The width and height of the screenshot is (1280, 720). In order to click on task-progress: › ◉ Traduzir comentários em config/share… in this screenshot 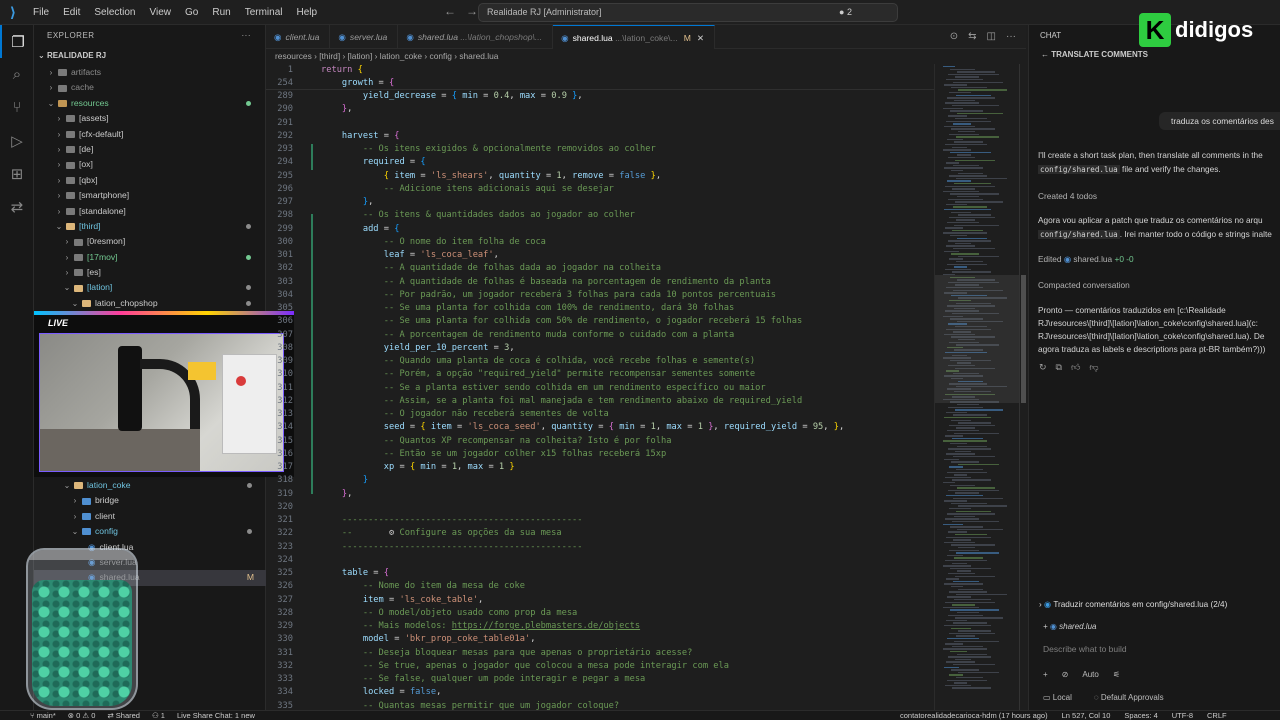, I will do `click(1157, 604)`.